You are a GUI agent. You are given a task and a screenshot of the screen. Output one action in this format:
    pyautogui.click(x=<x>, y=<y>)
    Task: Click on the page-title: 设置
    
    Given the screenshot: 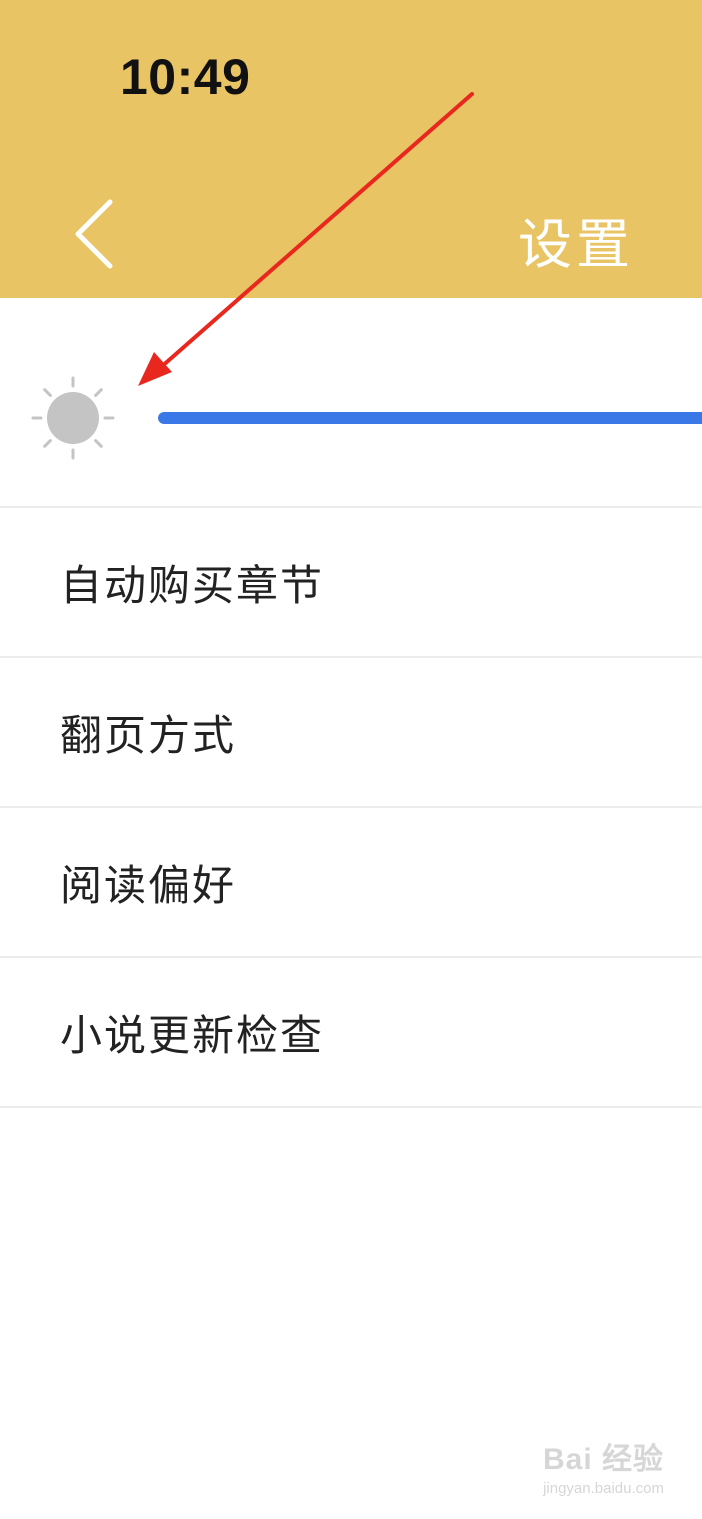 What is the action you would take?
    pyautogui.click(x=576, y=244)
    